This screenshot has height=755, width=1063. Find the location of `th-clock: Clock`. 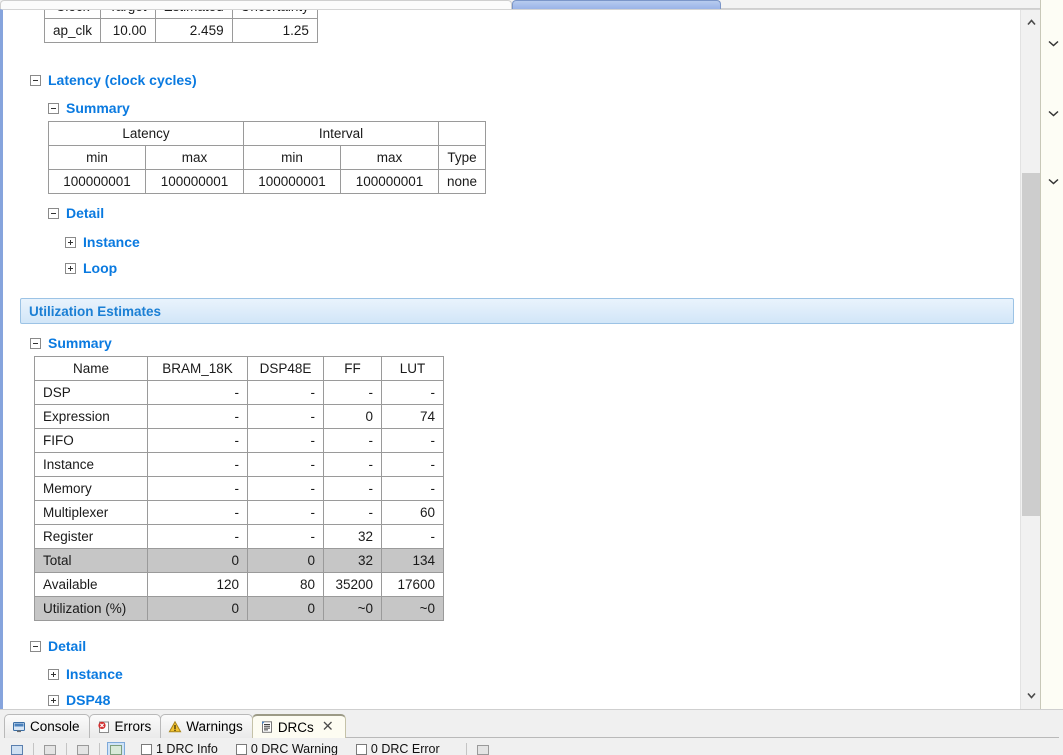

th-clock: Clock is located at coordinates (72, 14).